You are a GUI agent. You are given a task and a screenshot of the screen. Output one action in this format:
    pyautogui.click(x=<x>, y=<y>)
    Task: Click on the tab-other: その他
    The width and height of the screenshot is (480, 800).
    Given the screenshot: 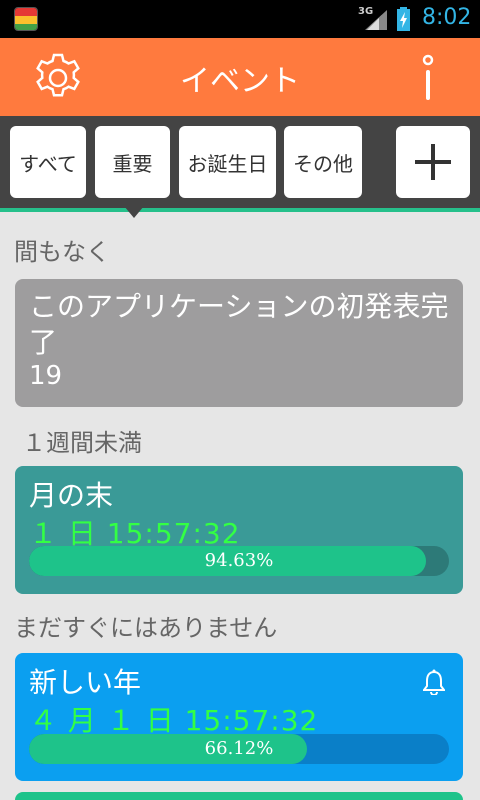 What is the action you would take?
    pyautogui.click(x=323, y=162)
    